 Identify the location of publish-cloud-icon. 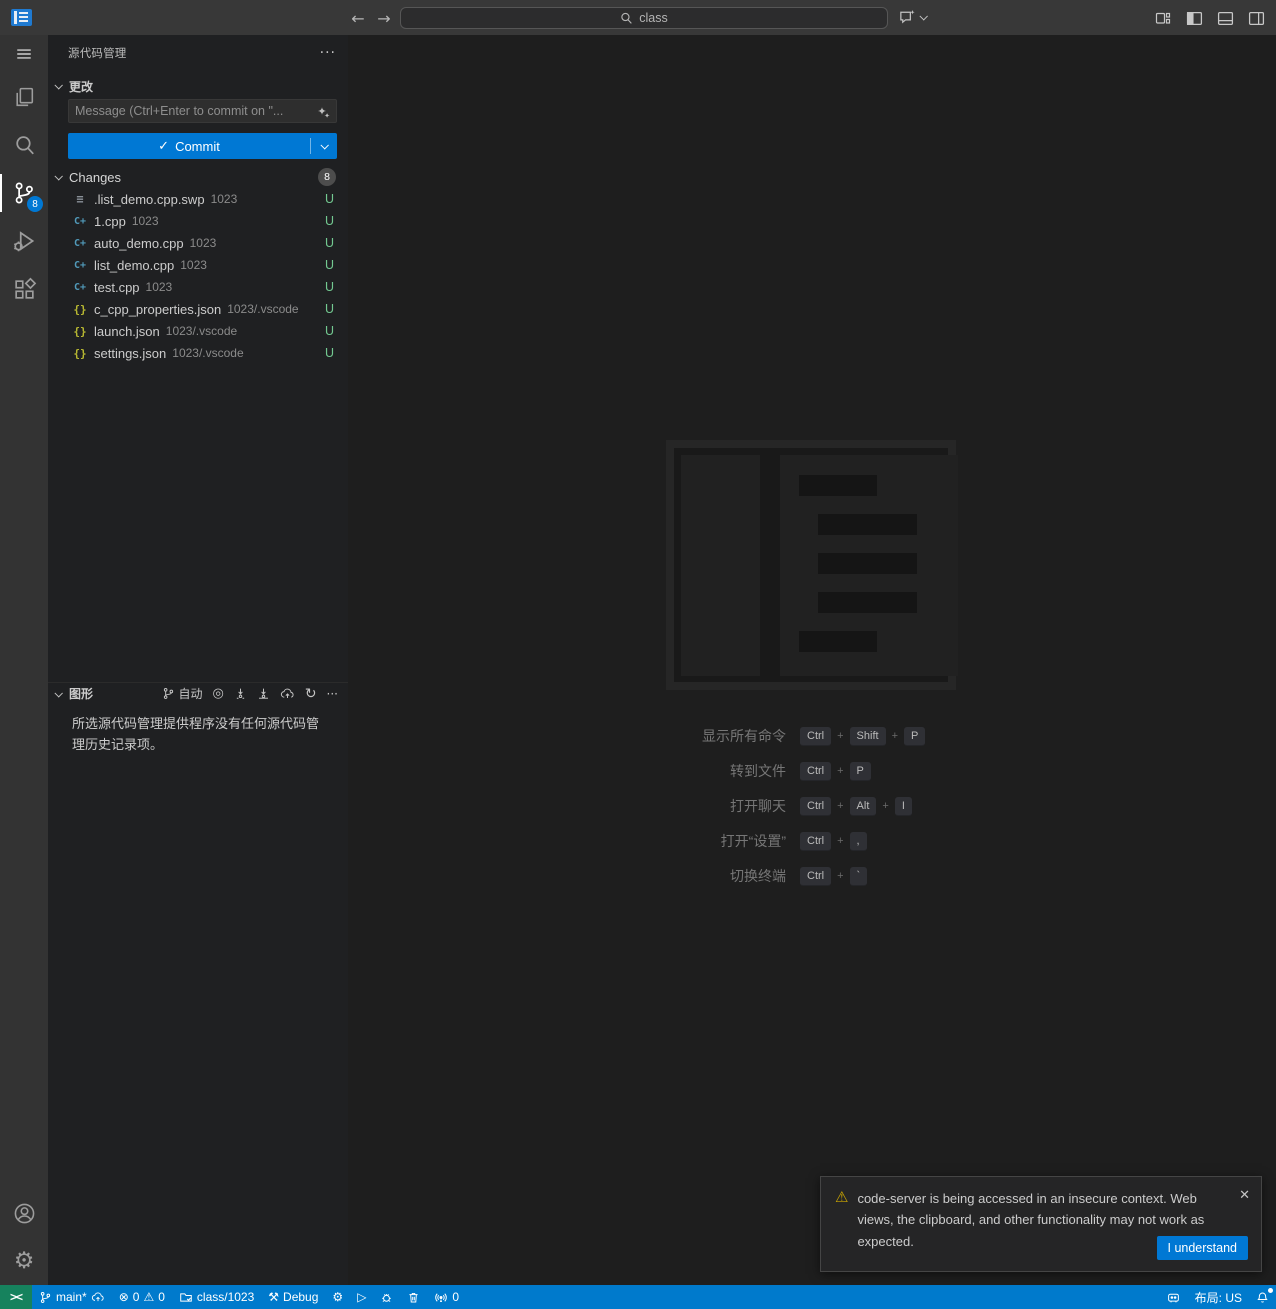
(97, 1297).